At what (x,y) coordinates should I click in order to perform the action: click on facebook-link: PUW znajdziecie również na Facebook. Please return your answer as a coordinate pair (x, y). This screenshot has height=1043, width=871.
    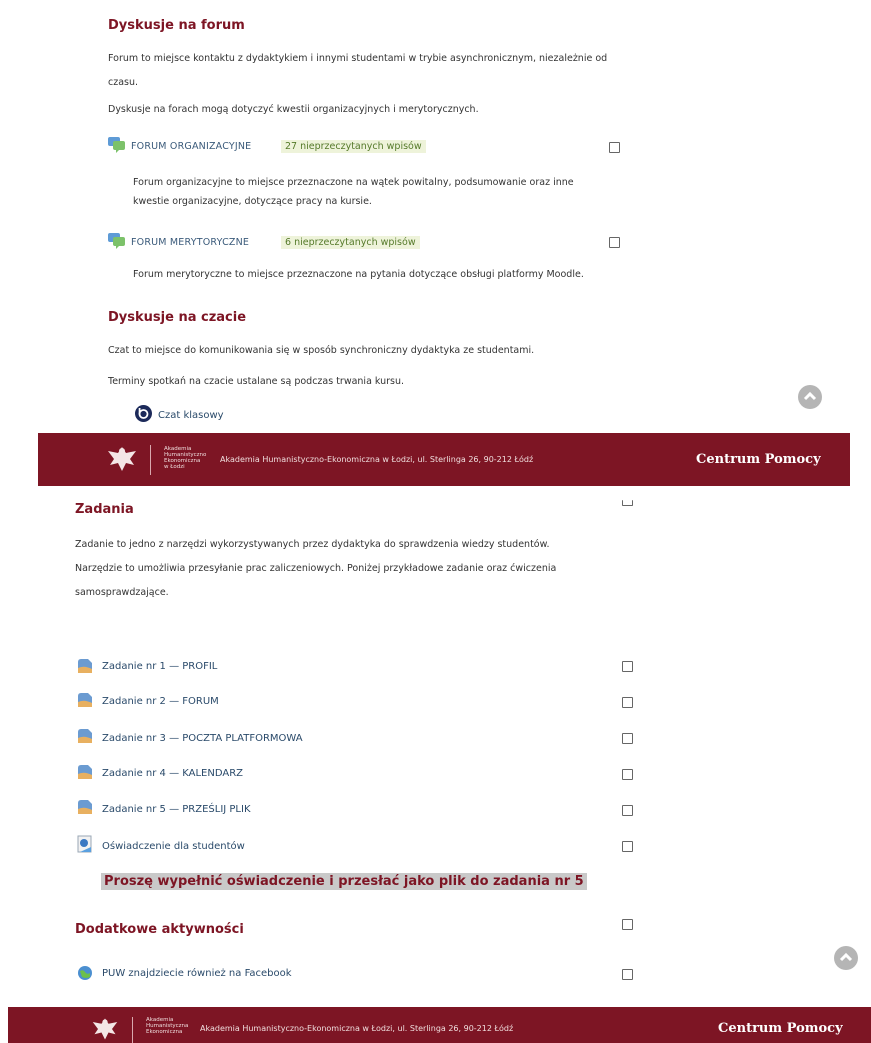
    Looking at the image, I should click on (197, 973).